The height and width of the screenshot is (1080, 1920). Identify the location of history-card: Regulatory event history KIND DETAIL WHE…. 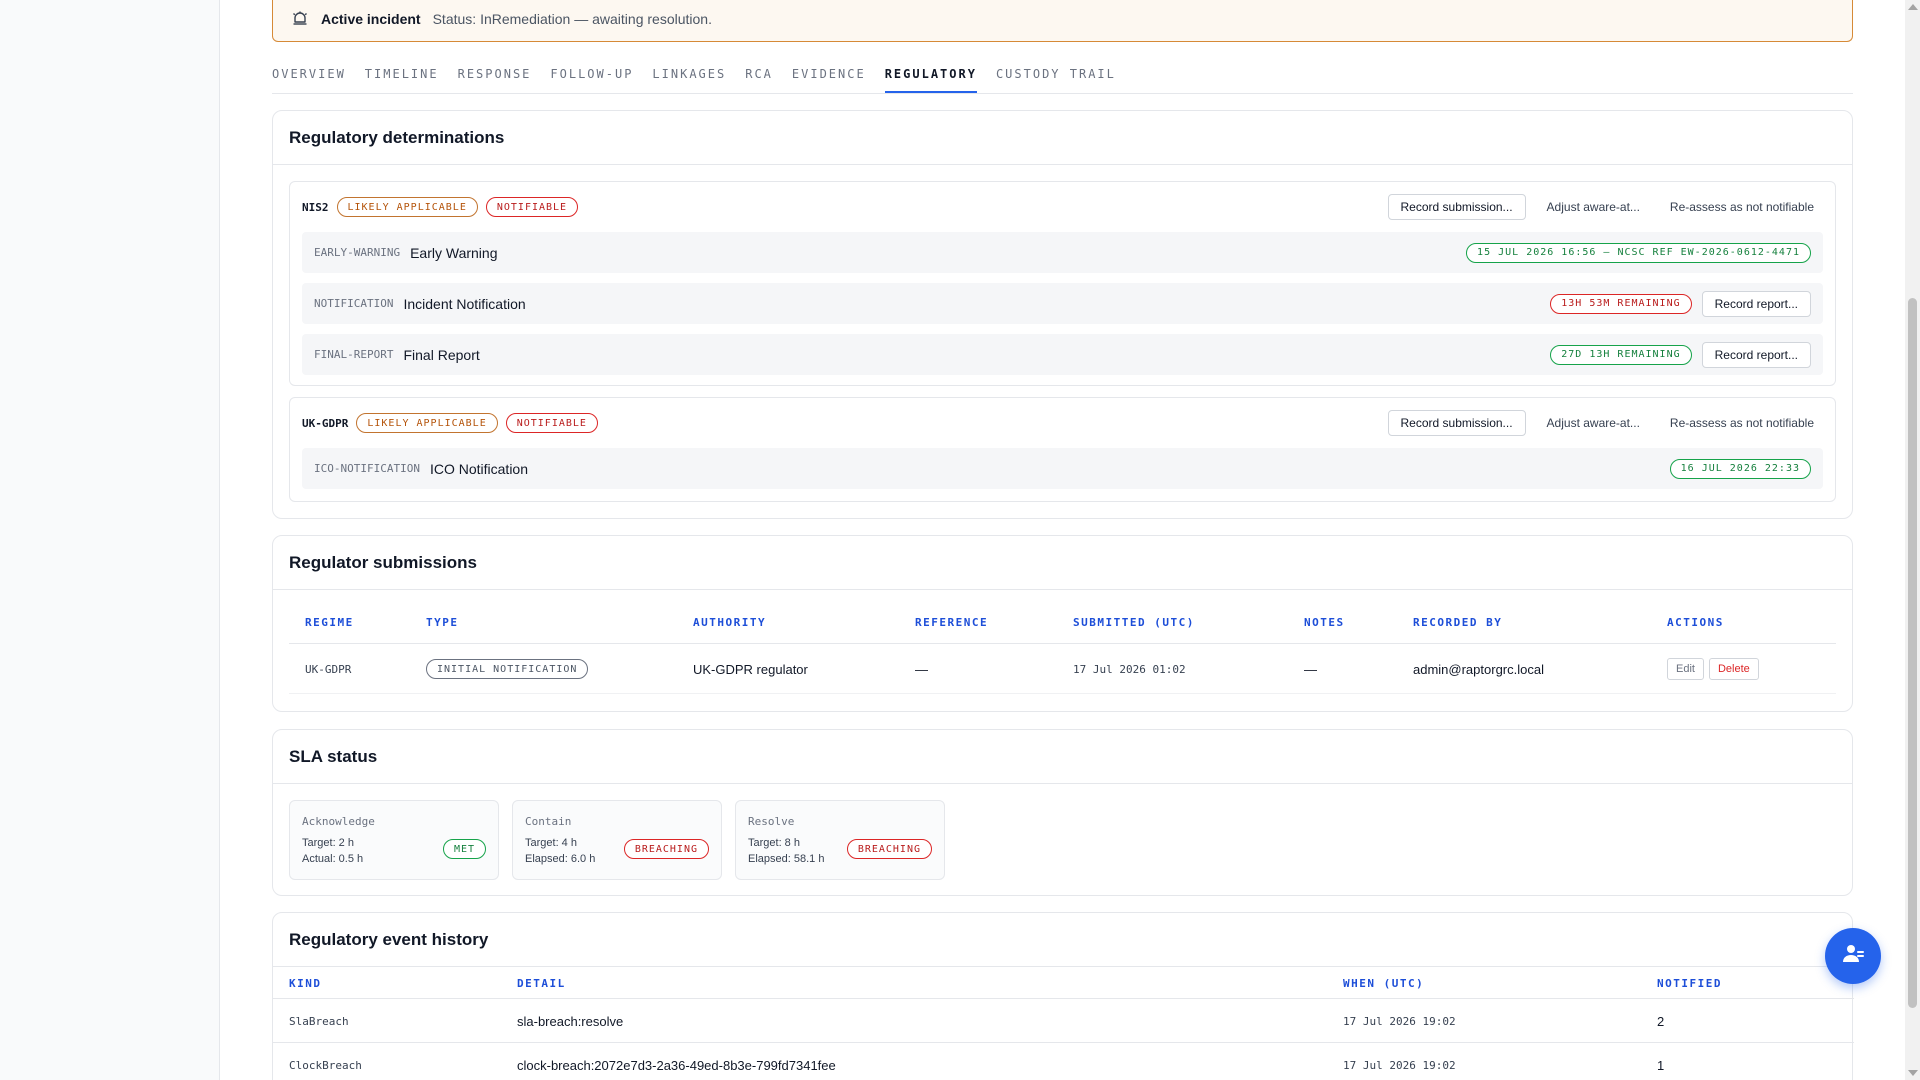
(1063, 996).